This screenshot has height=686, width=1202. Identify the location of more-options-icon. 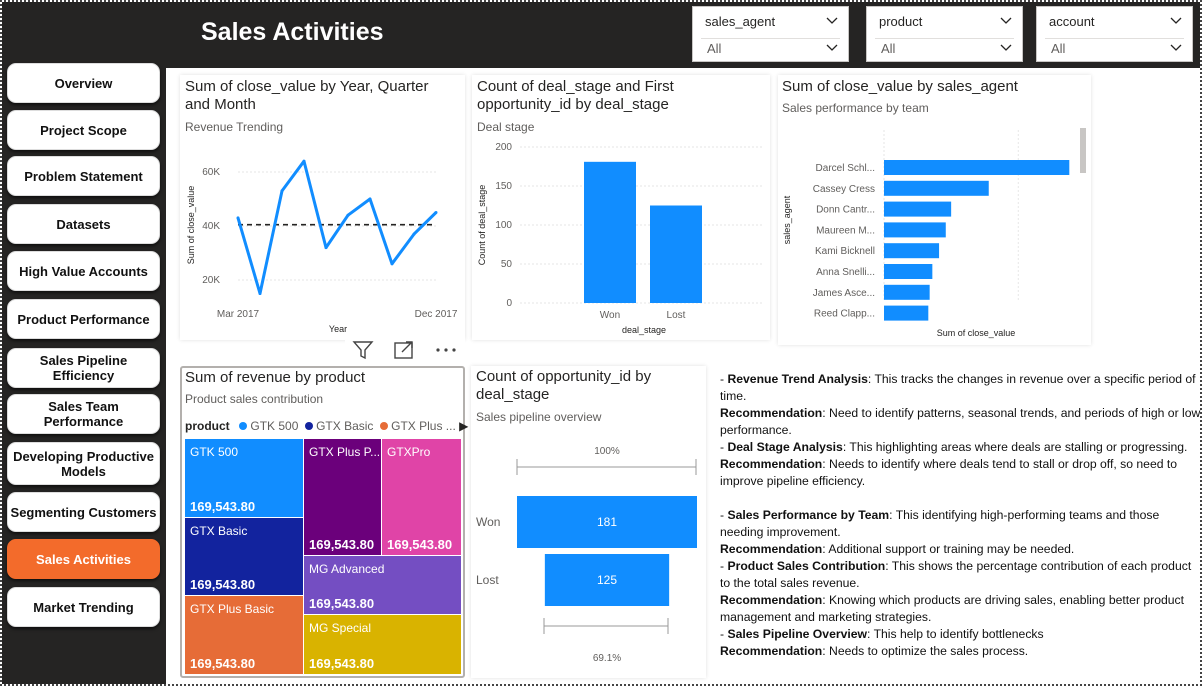
(446, 350).